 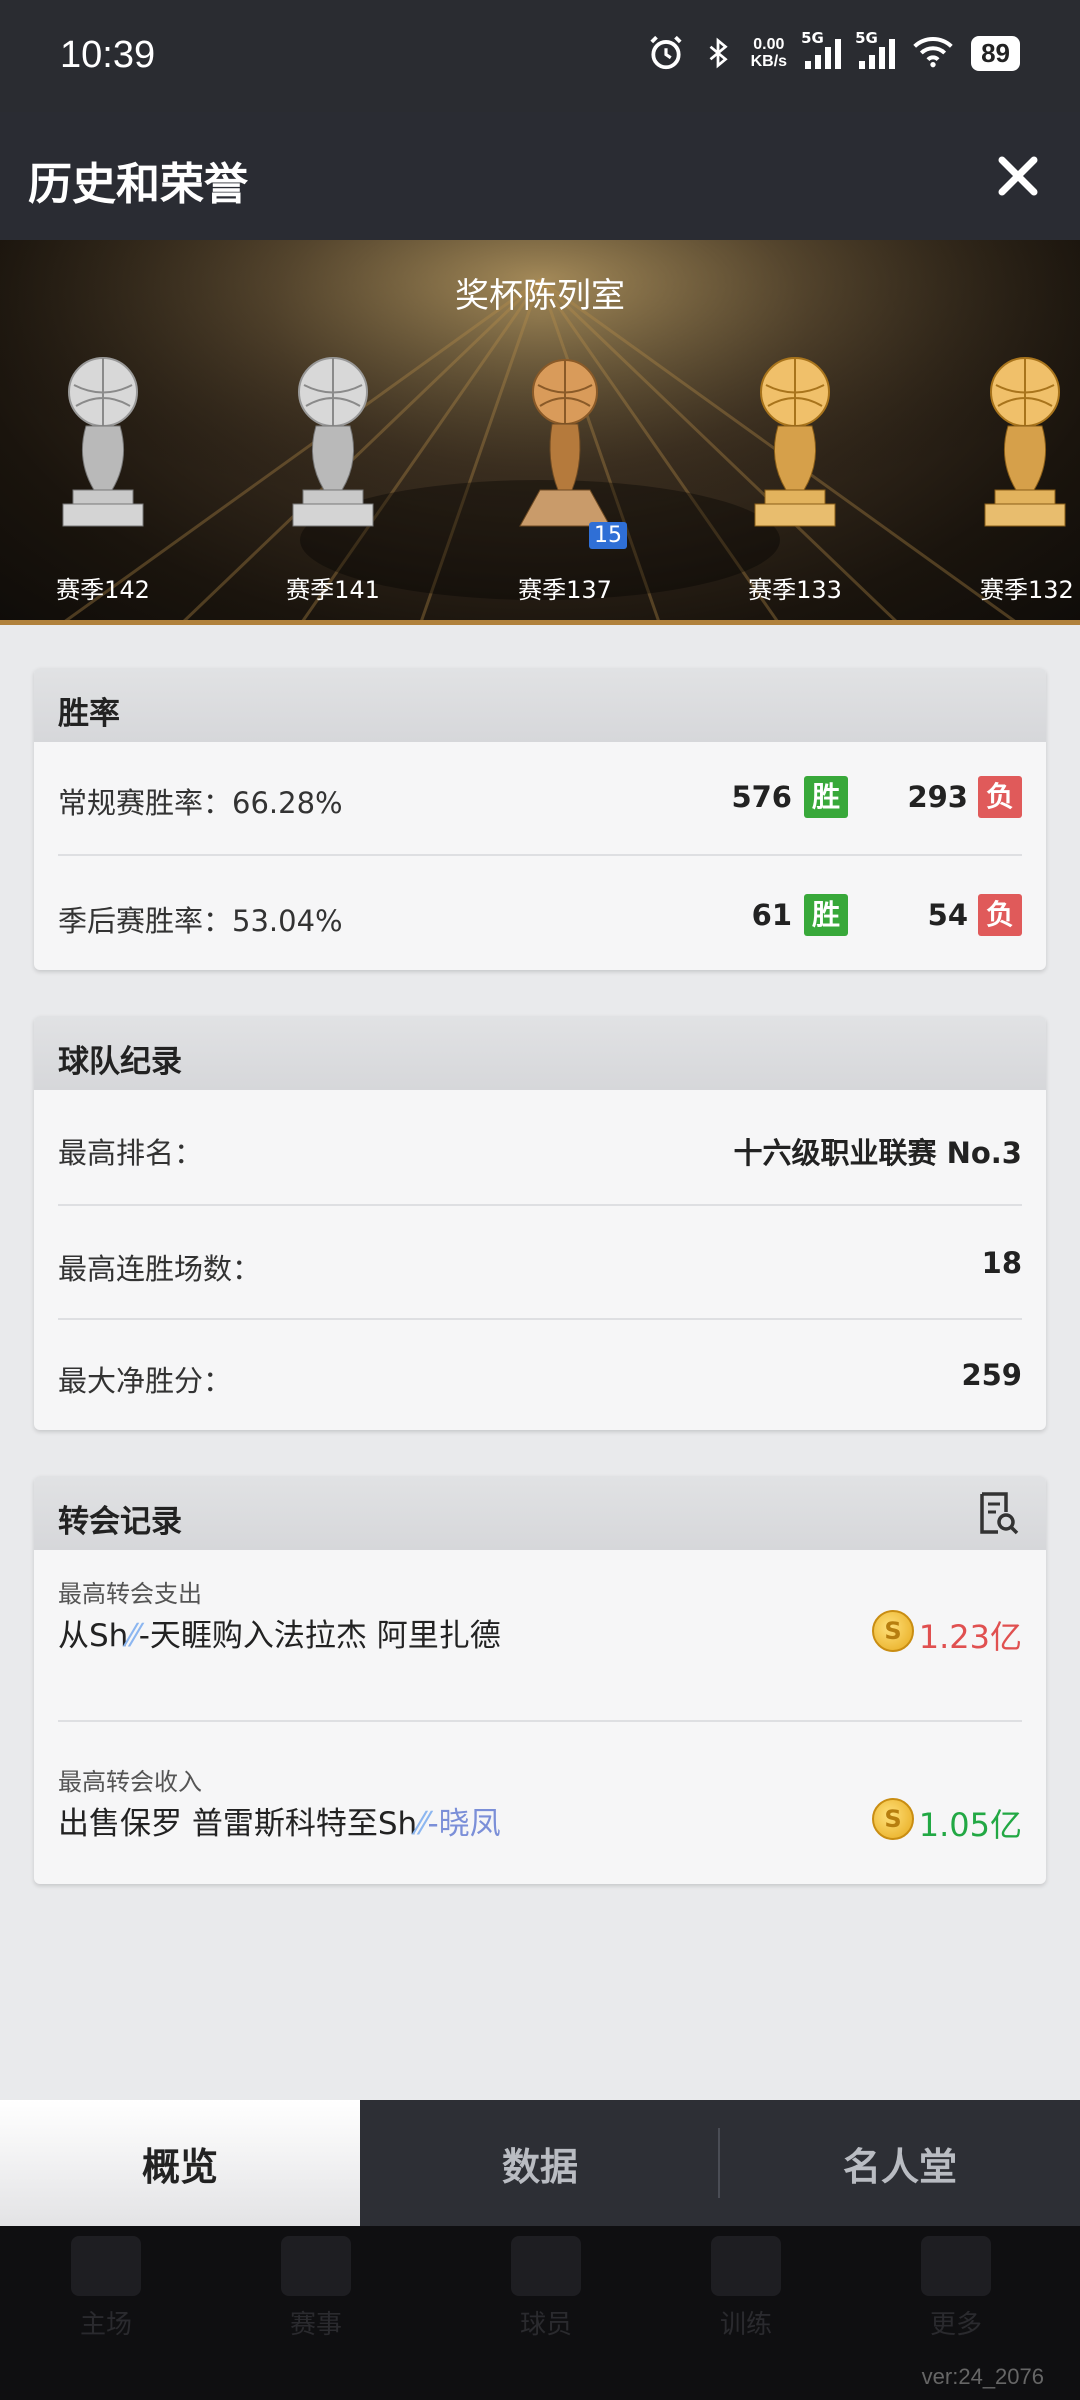 What do you see at coordinates (937, 797) in the screenshot?
I see `losses-count: 293` at bounding box center [937, 797].